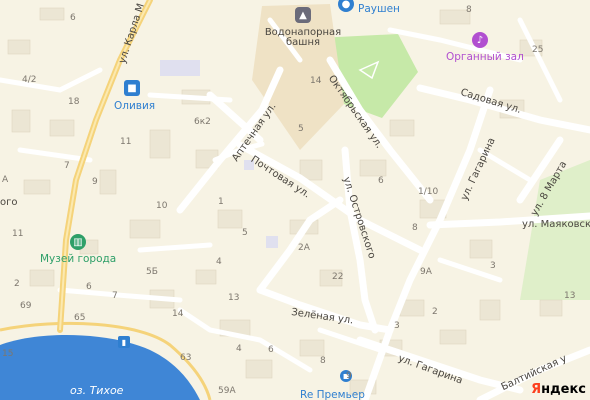 The image size is (590, 400). What do you see at coordinates (563, 389) in the screenshot?
I see `attribution-brand-rest: ндекс` at bounding box center [563, 389].